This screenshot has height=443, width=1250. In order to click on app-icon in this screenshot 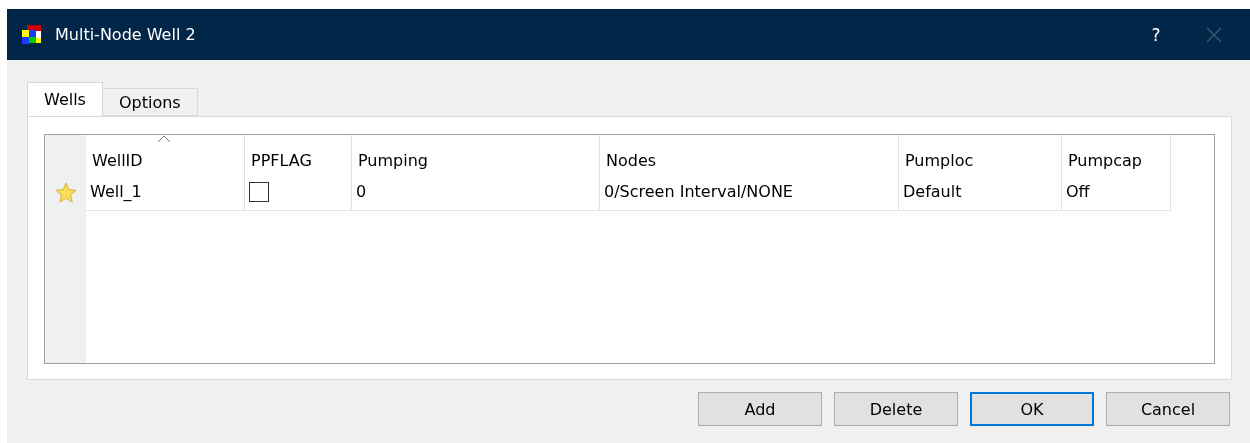, I will do `click(32, 34)`.